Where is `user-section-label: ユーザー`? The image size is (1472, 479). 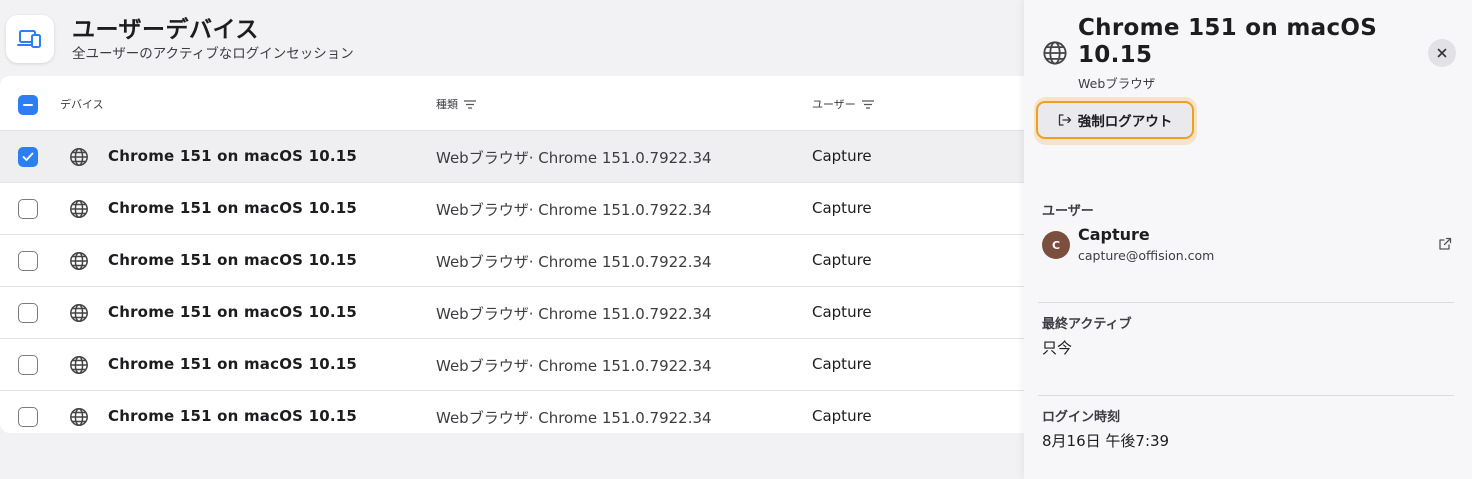 user-section-label: ユーザー is located at coordinates (1068, 211).